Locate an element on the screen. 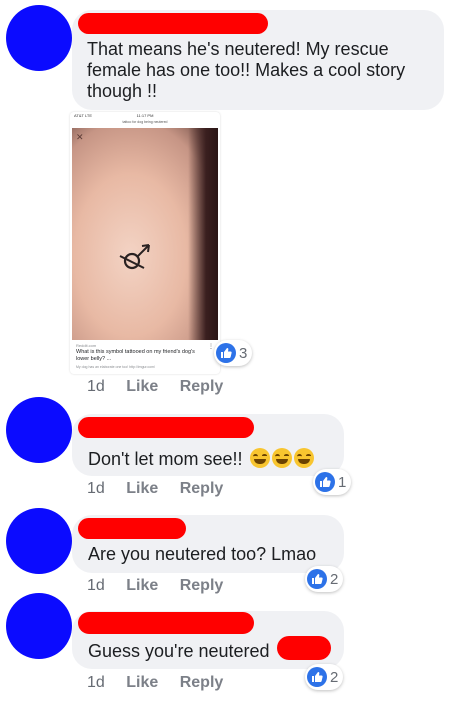 The width and height of the screenshot is (467, 701). reaction-count: 1 is located at coordinates (342, 482).